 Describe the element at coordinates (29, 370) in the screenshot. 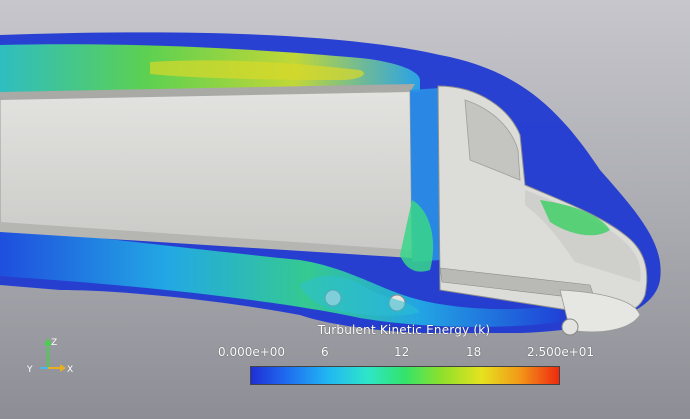

I see `y-axis-label: Y` at that location.